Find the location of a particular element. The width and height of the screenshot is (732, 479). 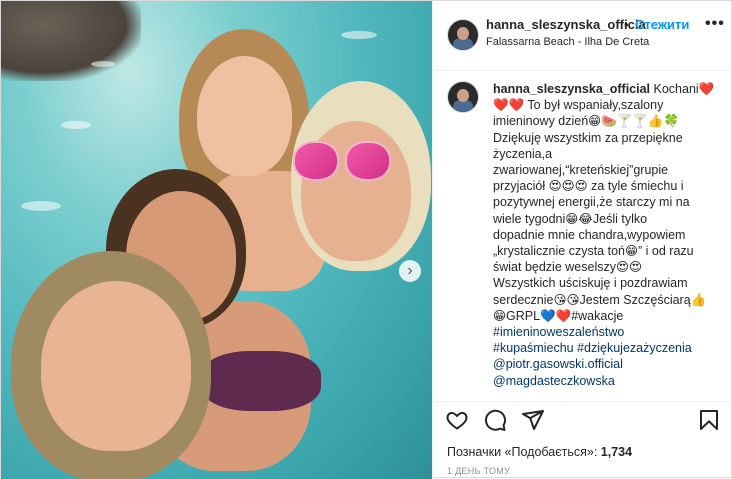

pink-sunglasses is located at coordinates (343, 163).